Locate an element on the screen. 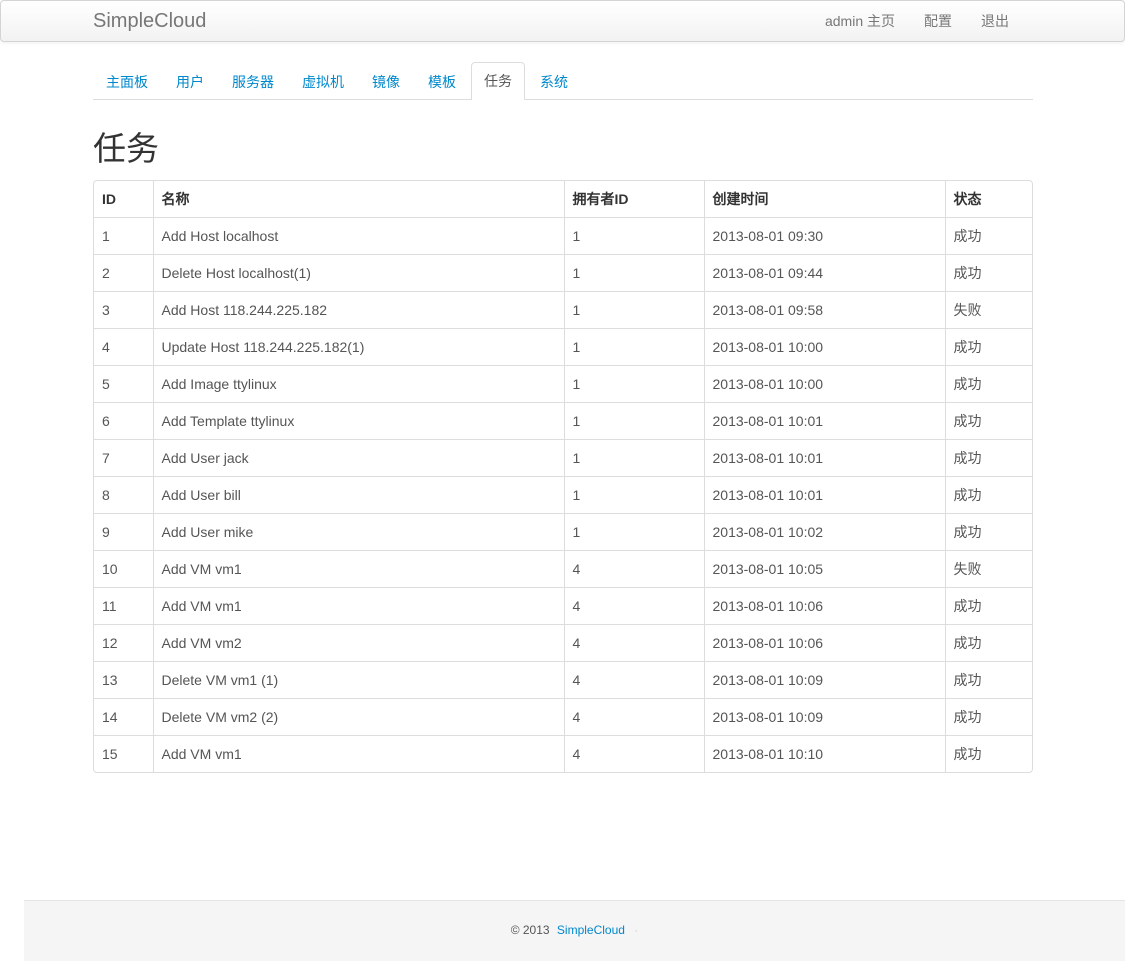  cell-created-time: 2013-08-01 10:02 is located at coordinates (824, 532).